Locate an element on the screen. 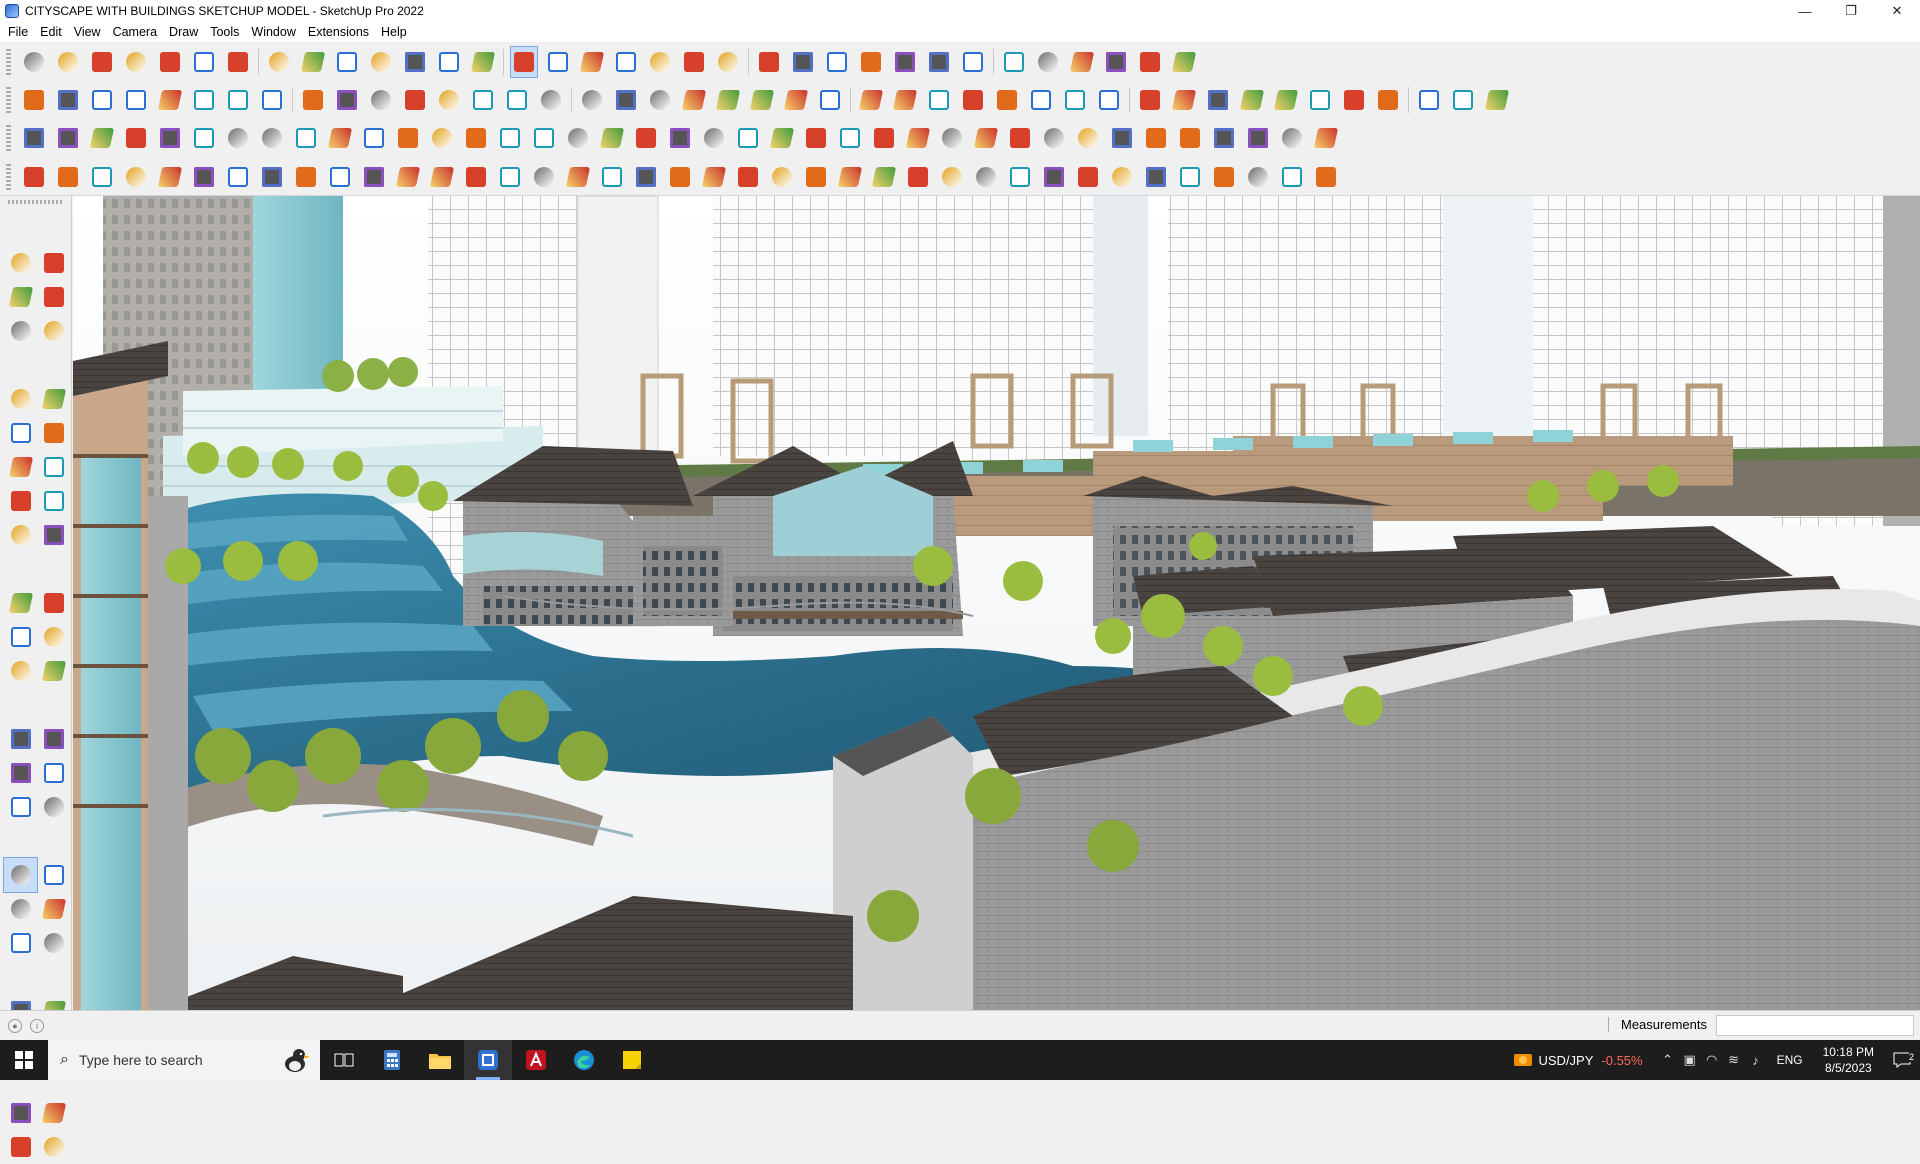  follow-me-tool-button is located at coordinates (279, 62).